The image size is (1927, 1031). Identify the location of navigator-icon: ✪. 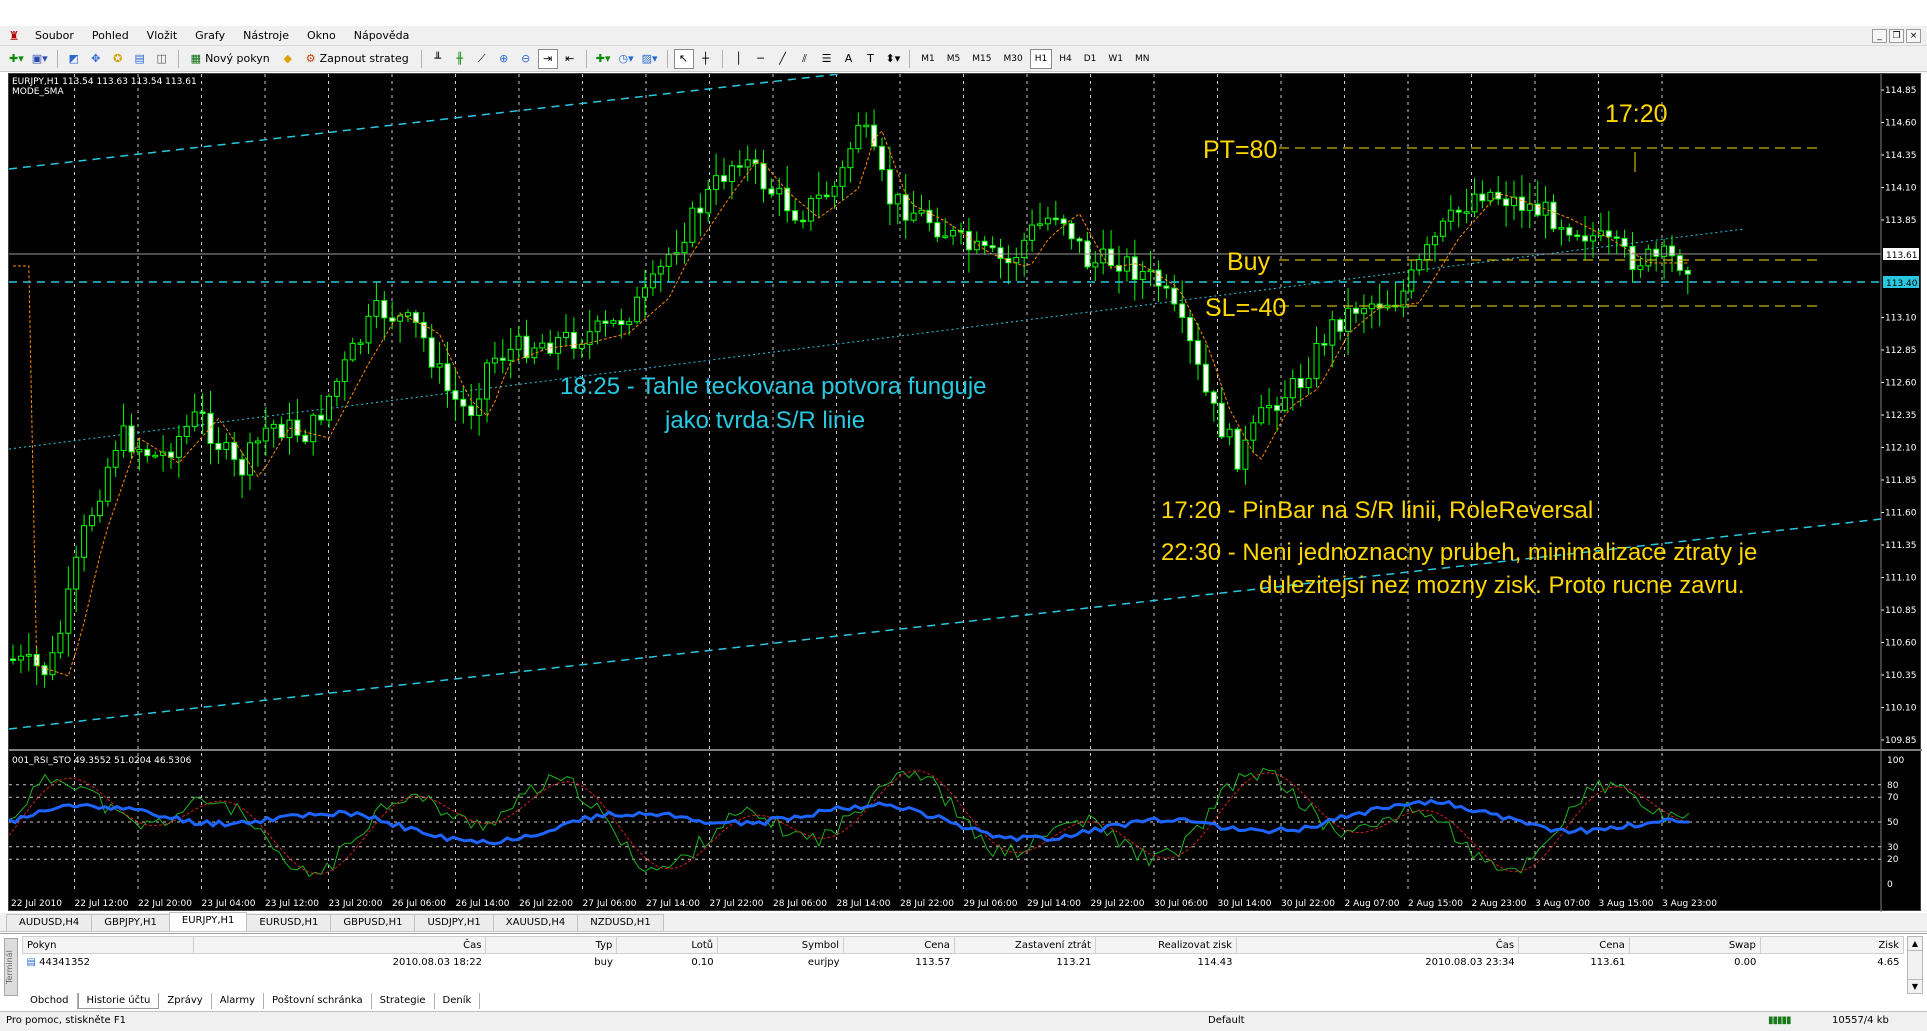
(118, 59).